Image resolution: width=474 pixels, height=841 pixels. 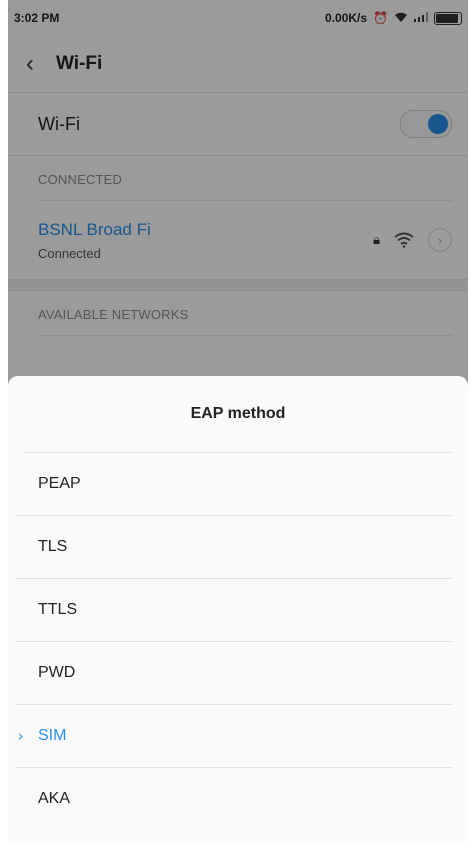 What do you see at coordinates (52, 735) in the screenshot?
I see `option-label: SIM` at bounding box center [52, 735].